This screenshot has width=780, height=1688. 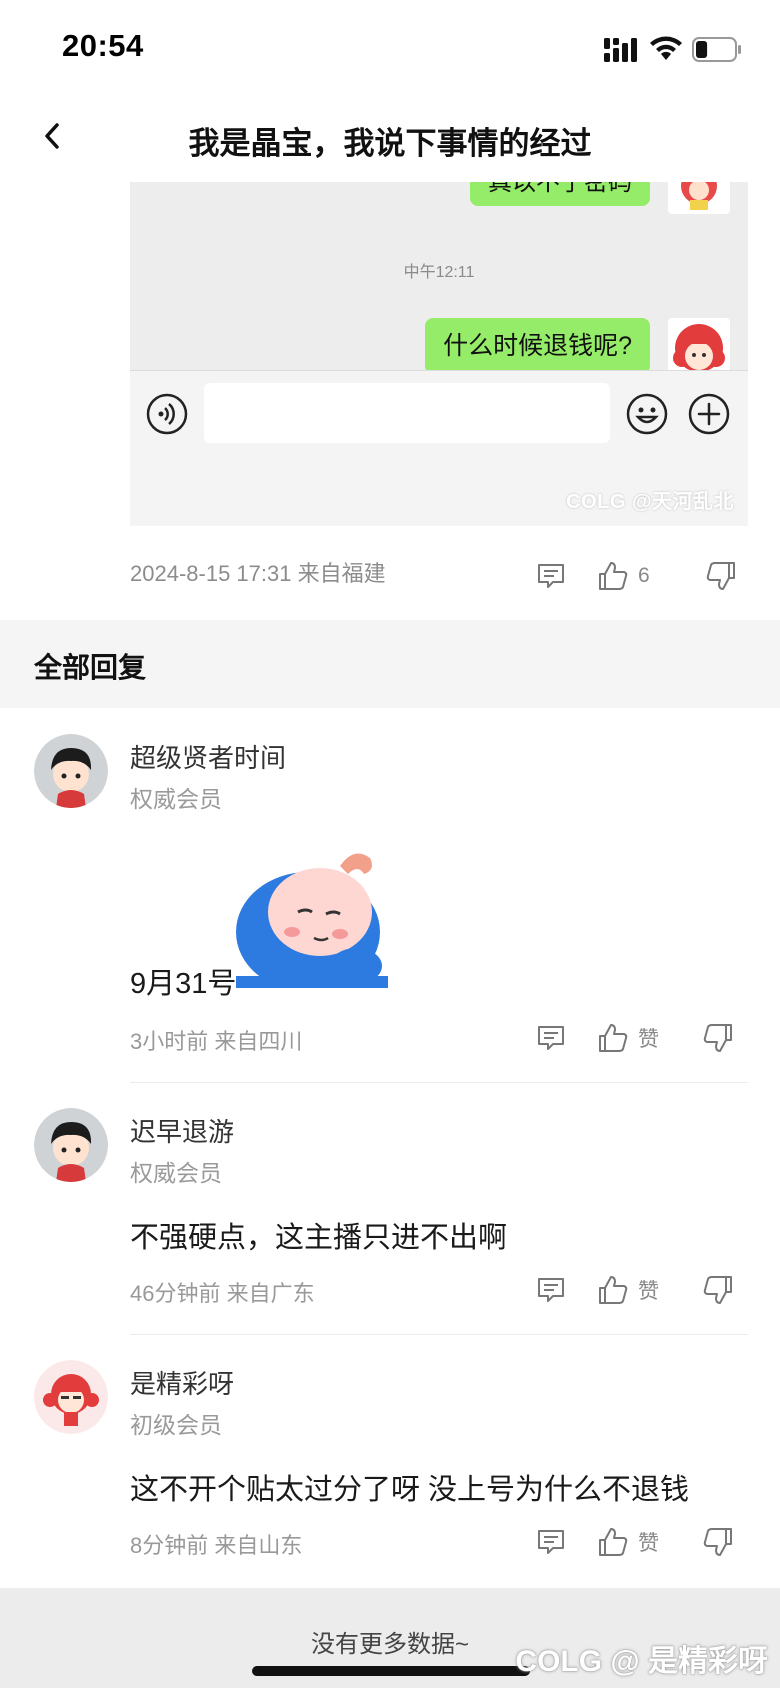 I want to click on reply-meta: 46分钟前 来自广东, so click(x=222, y=1293).